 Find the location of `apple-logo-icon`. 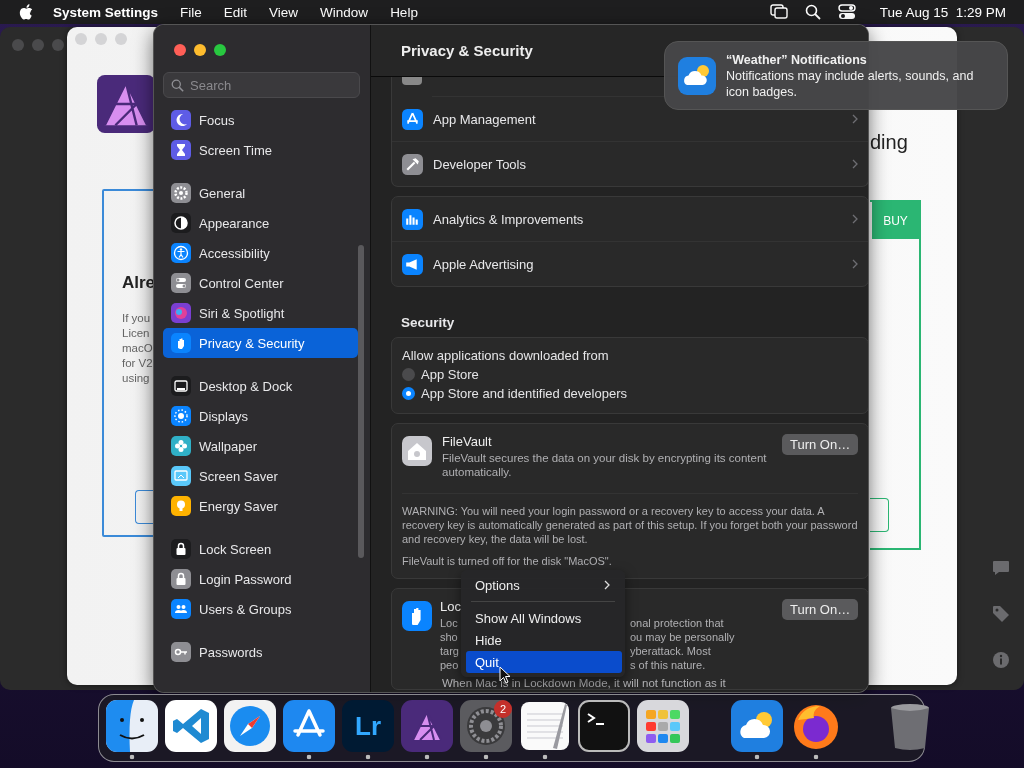

apple-logo-icon is located at coordinates (26, 12).